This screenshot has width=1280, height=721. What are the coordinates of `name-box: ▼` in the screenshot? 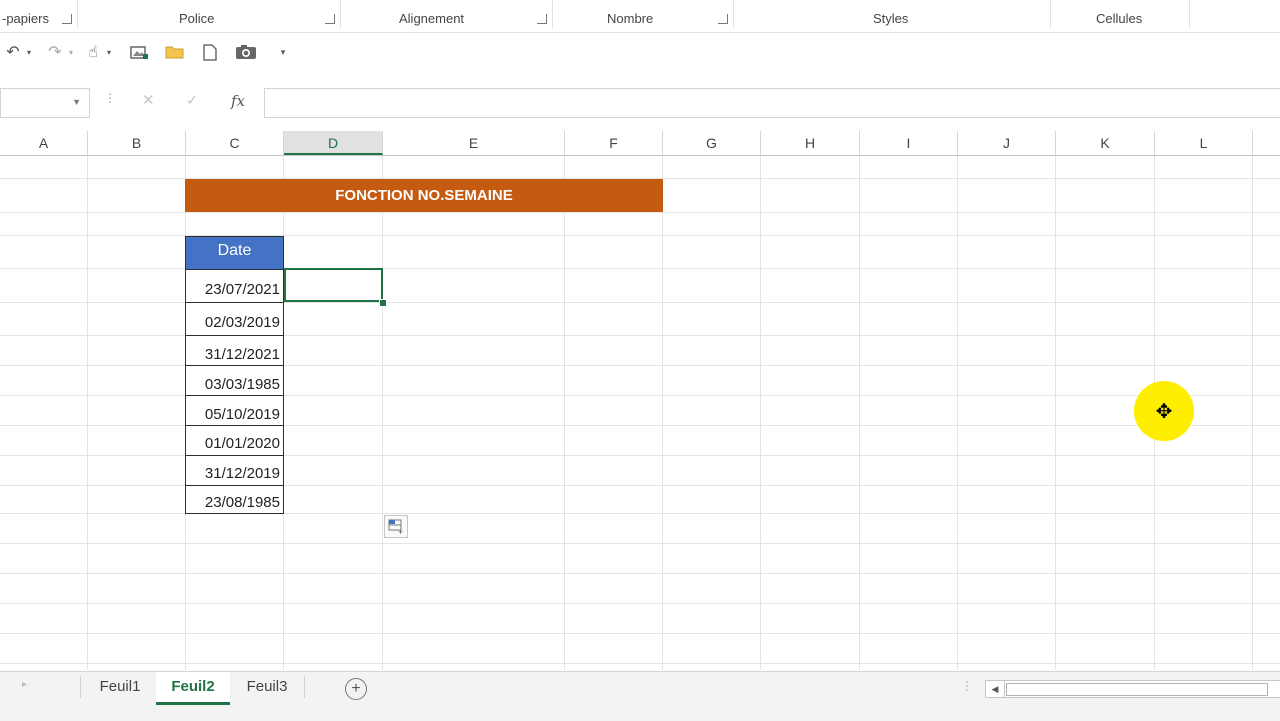 It's located at (45, 103).